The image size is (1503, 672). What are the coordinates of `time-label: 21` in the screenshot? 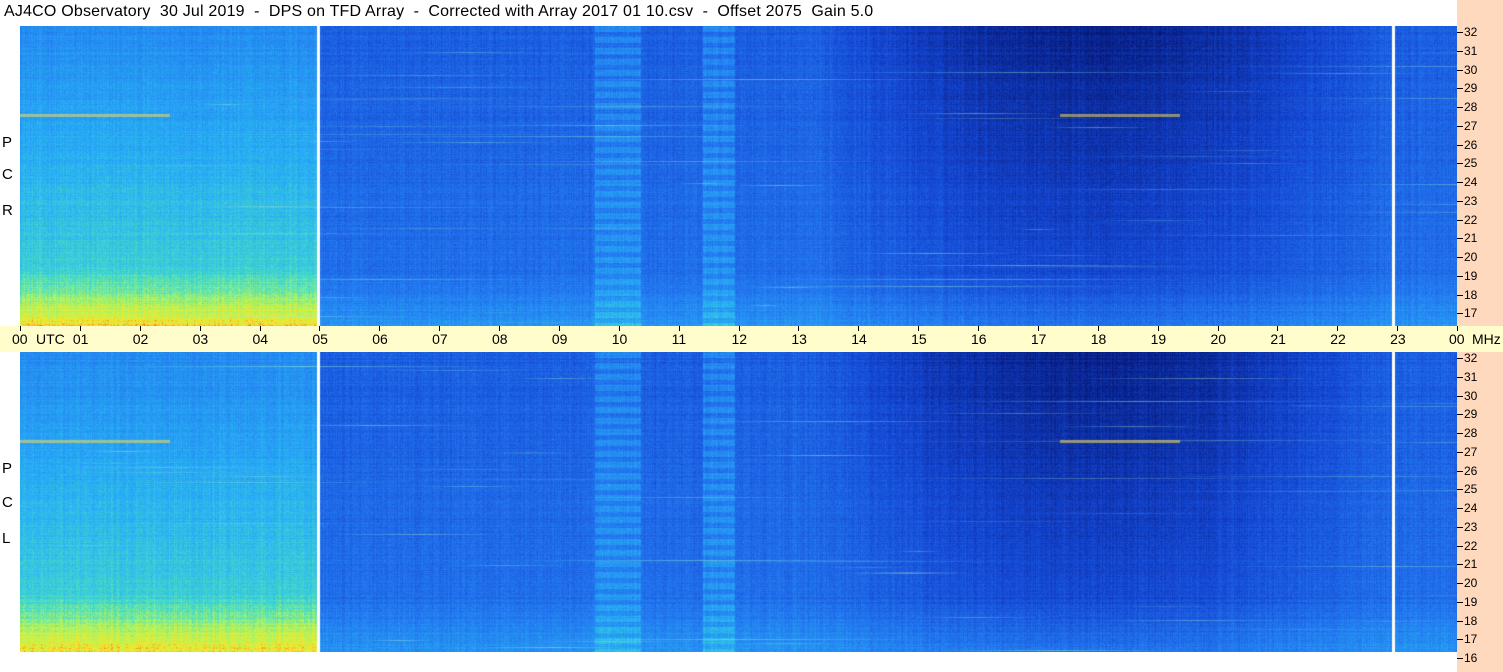 It's located at (1278, 339).